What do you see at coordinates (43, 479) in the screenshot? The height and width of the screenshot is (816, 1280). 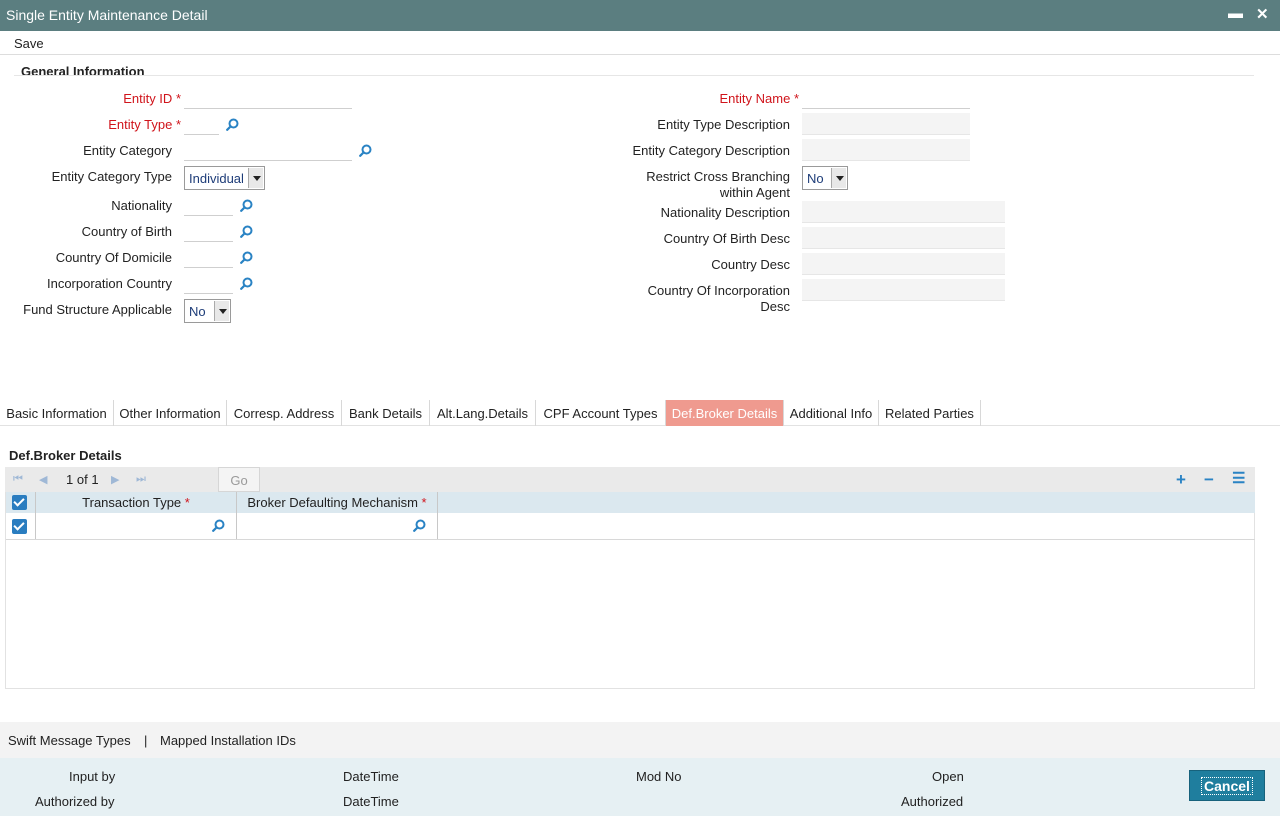 I see `previous-page-icon: ◀` at bounding box center [43, 479].